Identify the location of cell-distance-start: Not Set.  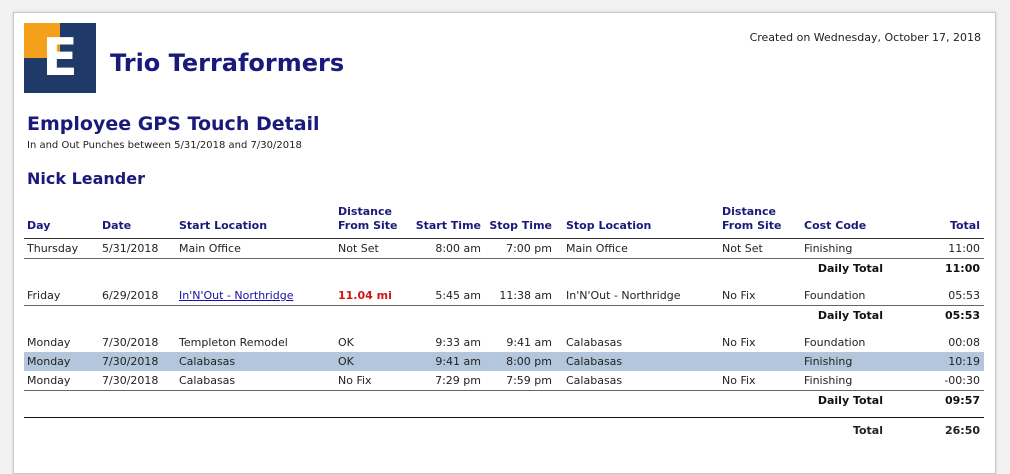
(358, 248).